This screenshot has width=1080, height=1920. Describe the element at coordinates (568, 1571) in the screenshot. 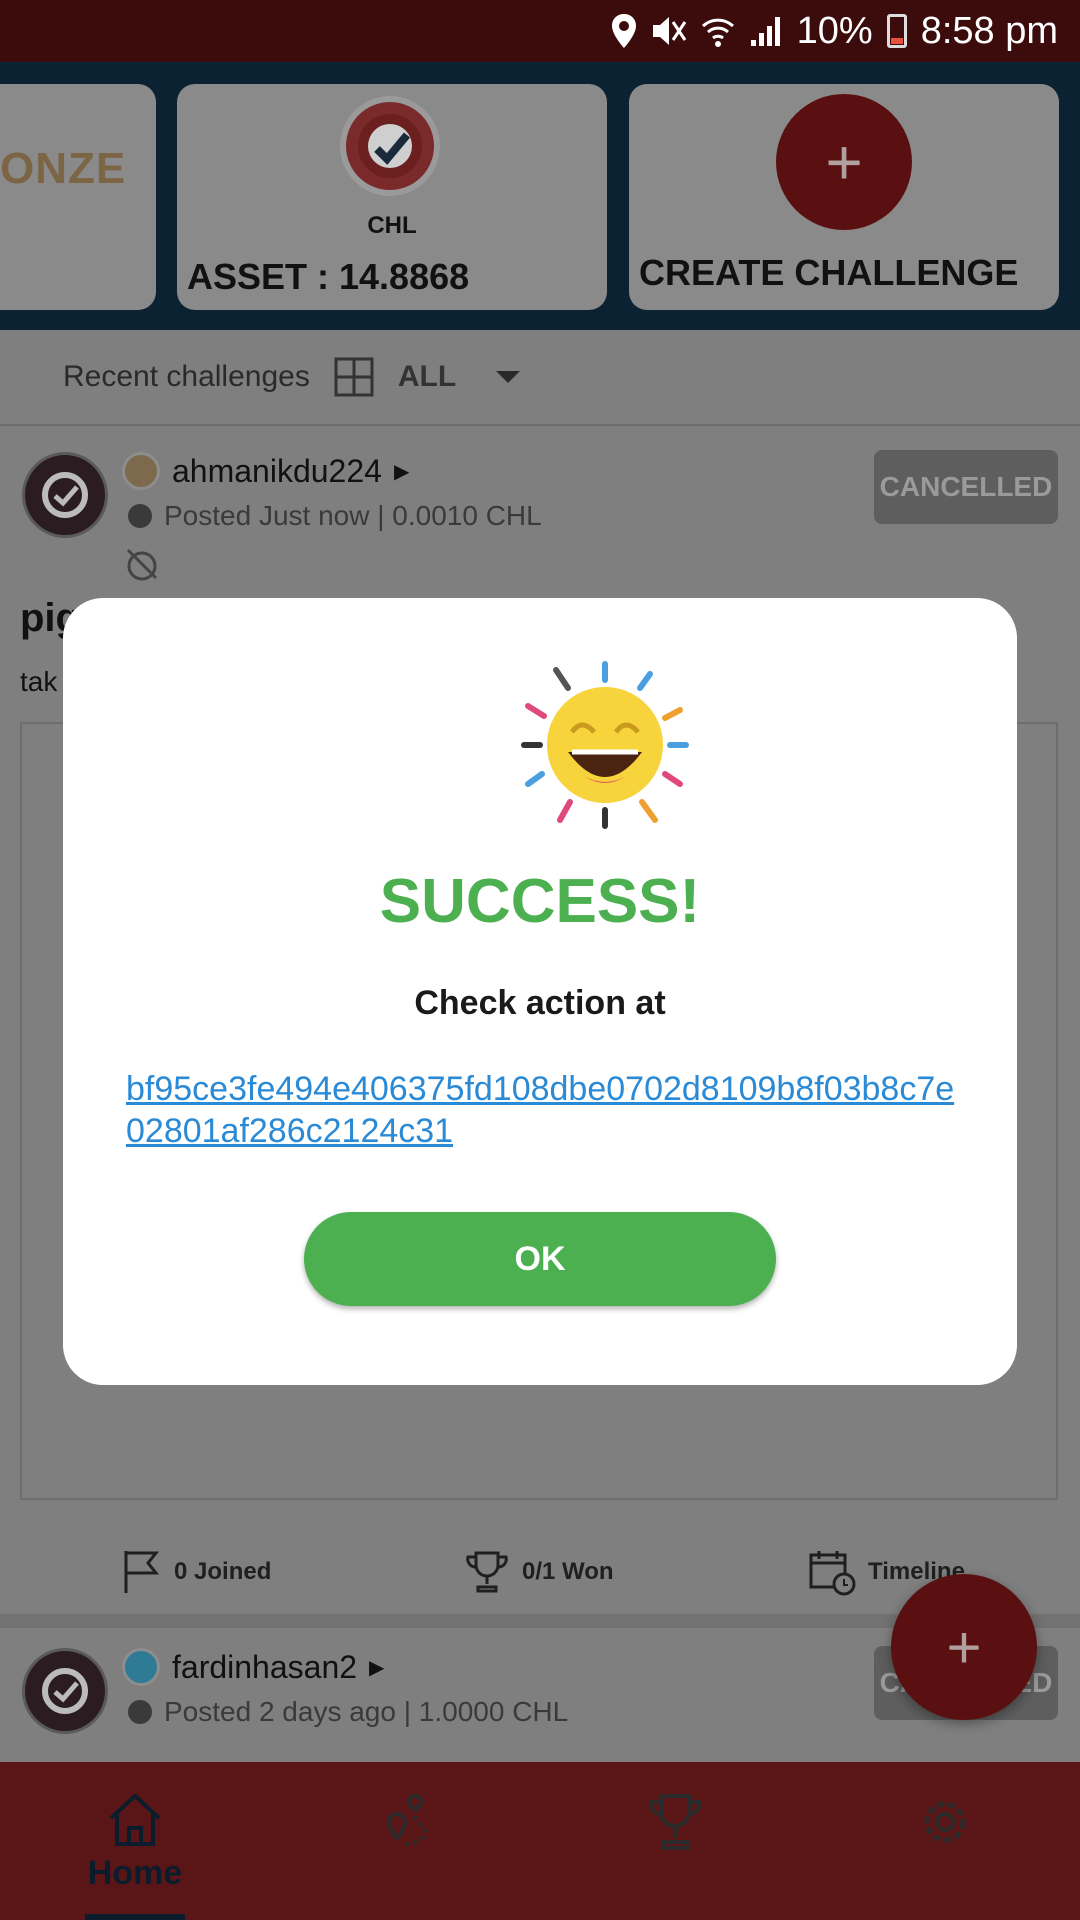

I see `won-count: 0/1 Won` at that location.